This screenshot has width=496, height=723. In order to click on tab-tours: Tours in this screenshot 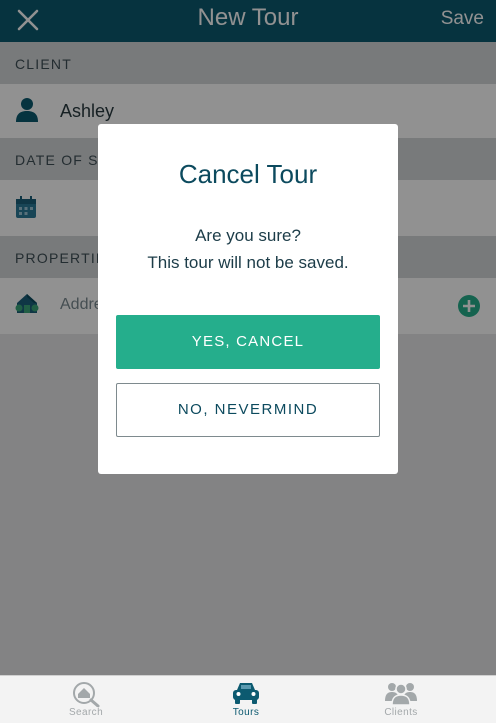, I will do `click(246, 699)`.